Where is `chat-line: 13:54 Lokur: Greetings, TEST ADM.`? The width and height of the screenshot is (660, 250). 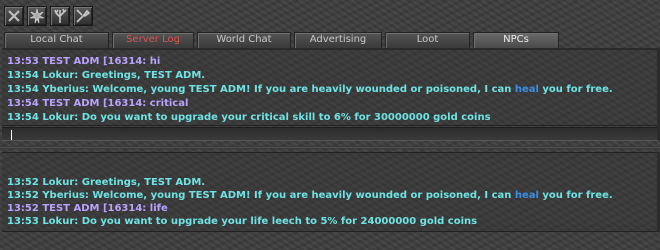 chat-line: 13:54 Lokur: Greetings, TEST ADM. is located at coordinates (106, 76).